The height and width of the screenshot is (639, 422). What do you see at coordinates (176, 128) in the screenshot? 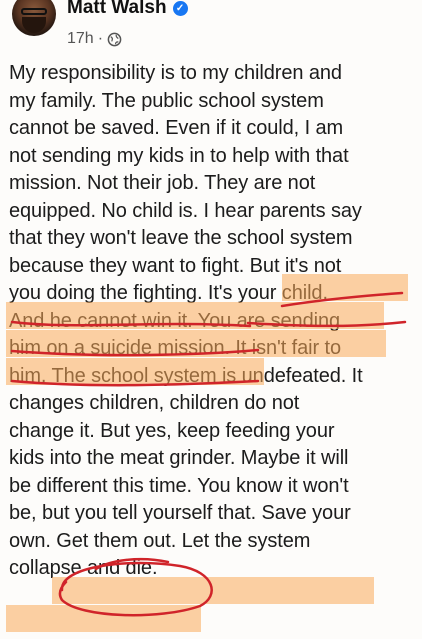
I see `post-line: cannot be saved. Even if it could, I am` at bounding box center [176, 128].